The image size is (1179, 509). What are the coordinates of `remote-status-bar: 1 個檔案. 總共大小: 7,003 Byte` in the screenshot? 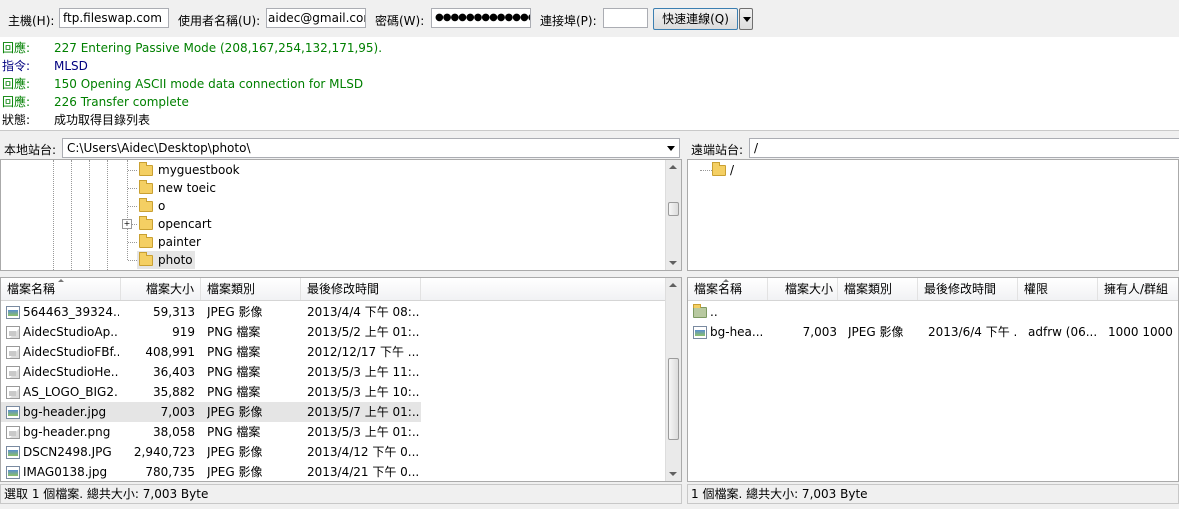 It's located at (933, 494).